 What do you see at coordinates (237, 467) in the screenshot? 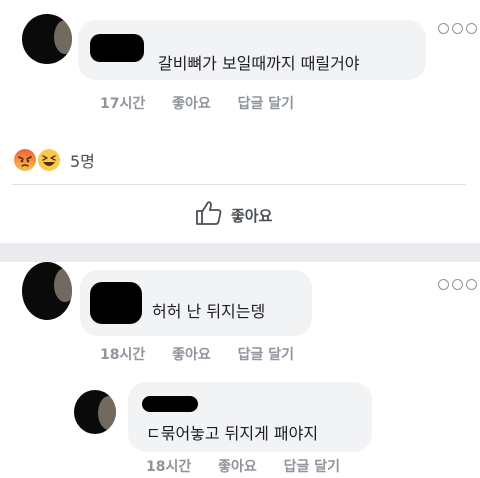
I see `reply-like-link: 좋아요` at bounding box center [237, 467].